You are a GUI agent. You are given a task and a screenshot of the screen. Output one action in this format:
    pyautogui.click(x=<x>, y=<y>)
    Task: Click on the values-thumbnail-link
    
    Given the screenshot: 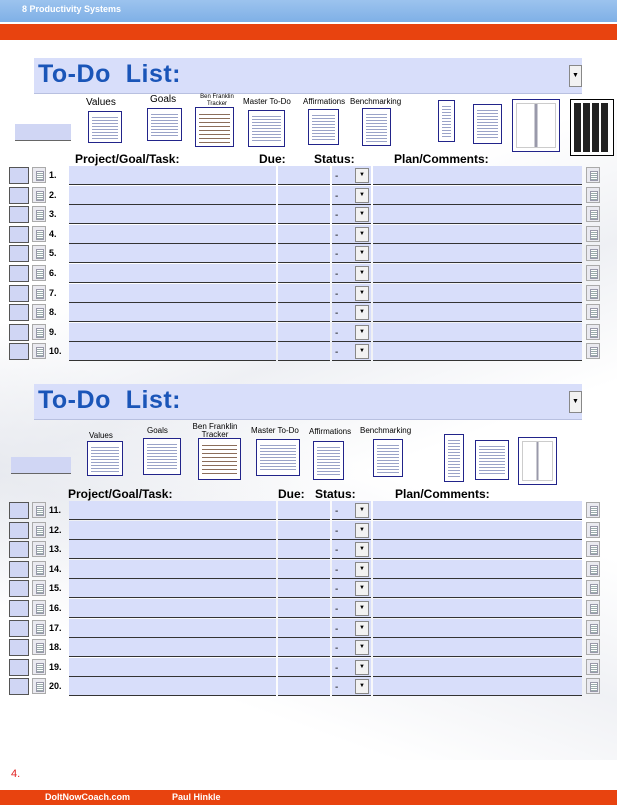 What is the action you would take?
    pyautogui.click(x=105, y=458)
    